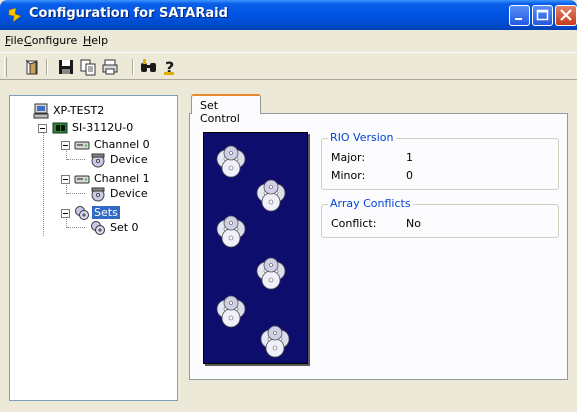  Describe the element at coordinates (14, 40) in the screenshot. I see `menu-file: File` at that location.